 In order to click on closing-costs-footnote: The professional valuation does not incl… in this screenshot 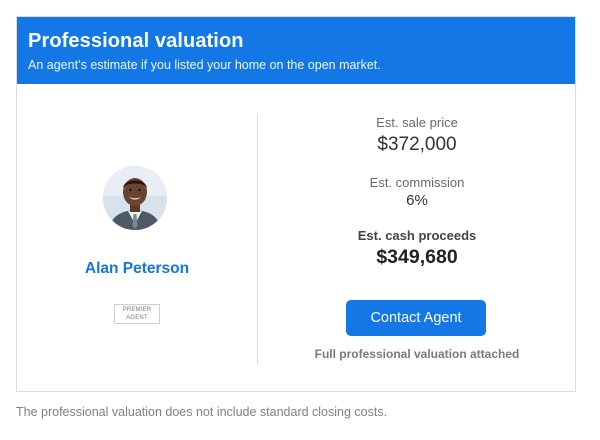, I will do `click(202, 412)`.